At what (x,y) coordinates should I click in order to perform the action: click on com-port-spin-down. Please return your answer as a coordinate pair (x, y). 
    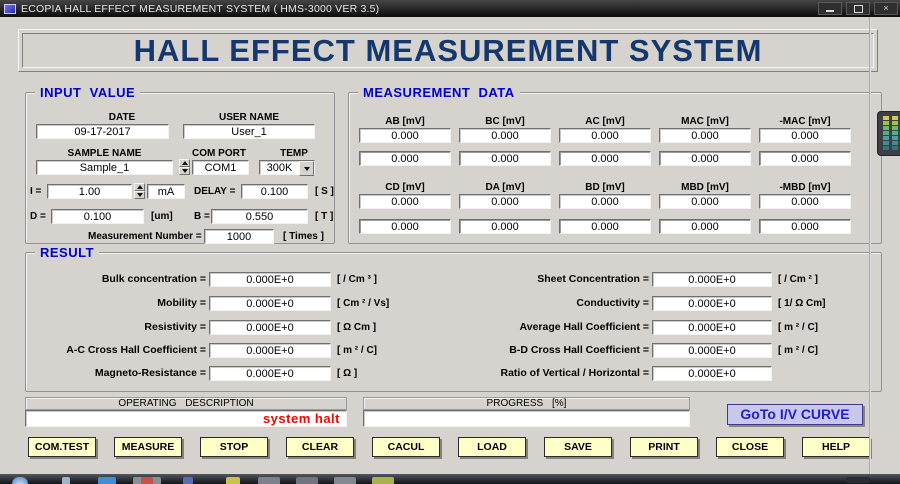
    Looking at the image, I should click on (184, 171).